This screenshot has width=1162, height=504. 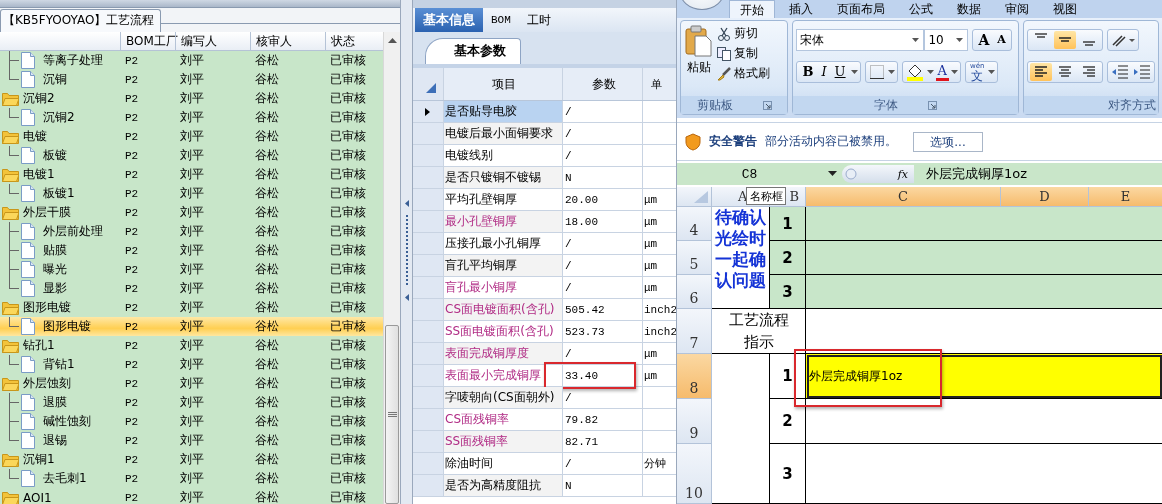 What do you see at coordinates (741, 258) in the screenshot?
I see `note-cell: 待确认光绘时一起确认问题` at bounding box center [741, 258].